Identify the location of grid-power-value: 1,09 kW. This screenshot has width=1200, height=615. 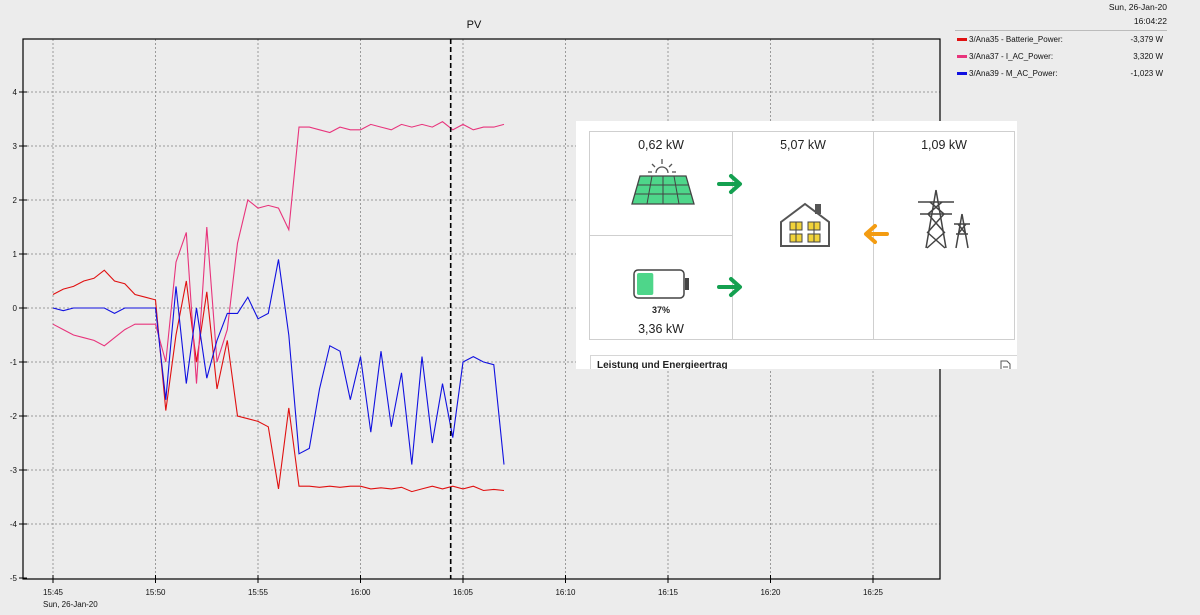
(944, 145).